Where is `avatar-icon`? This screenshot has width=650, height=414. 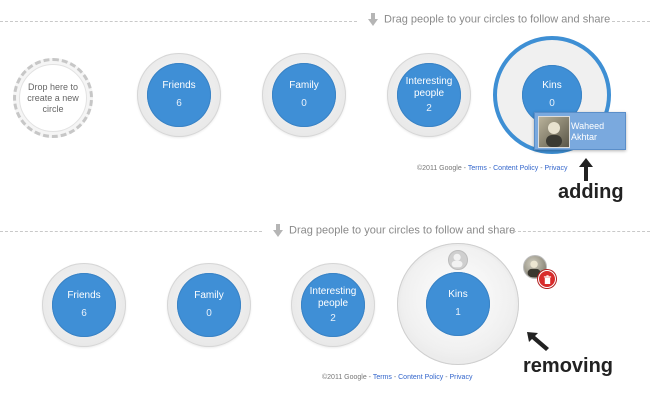
avatar-icon is located at coordinates (554, 132).